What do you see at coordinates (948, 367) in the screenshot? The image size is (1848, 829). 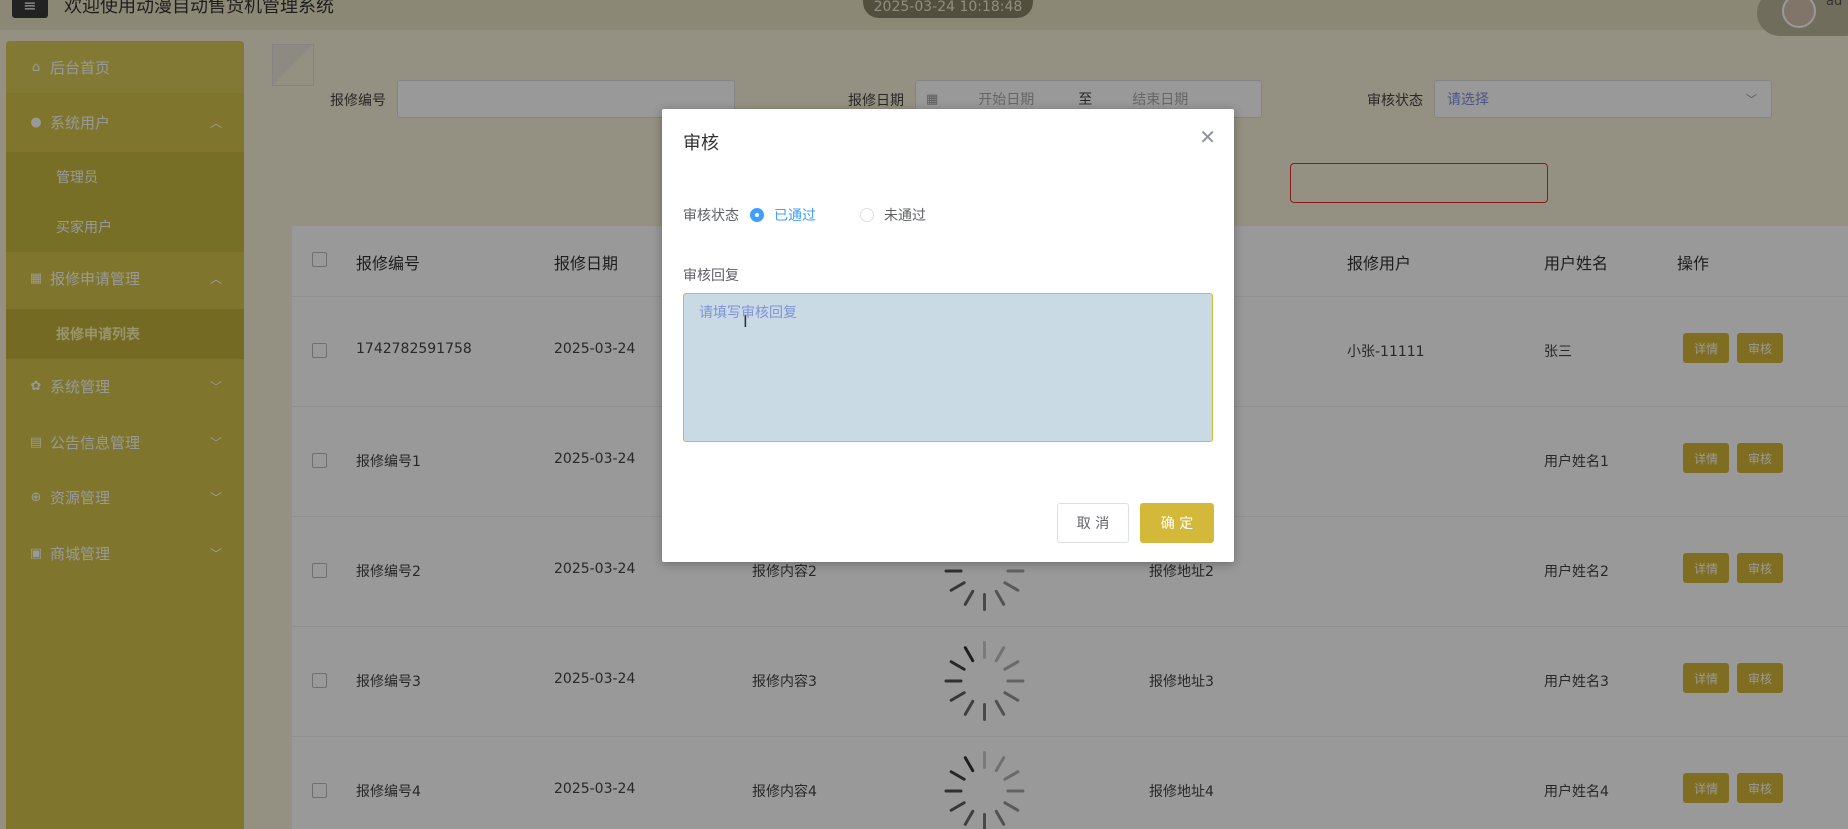 I see `audit-reply-textarea` at bounding box center [948, 367].